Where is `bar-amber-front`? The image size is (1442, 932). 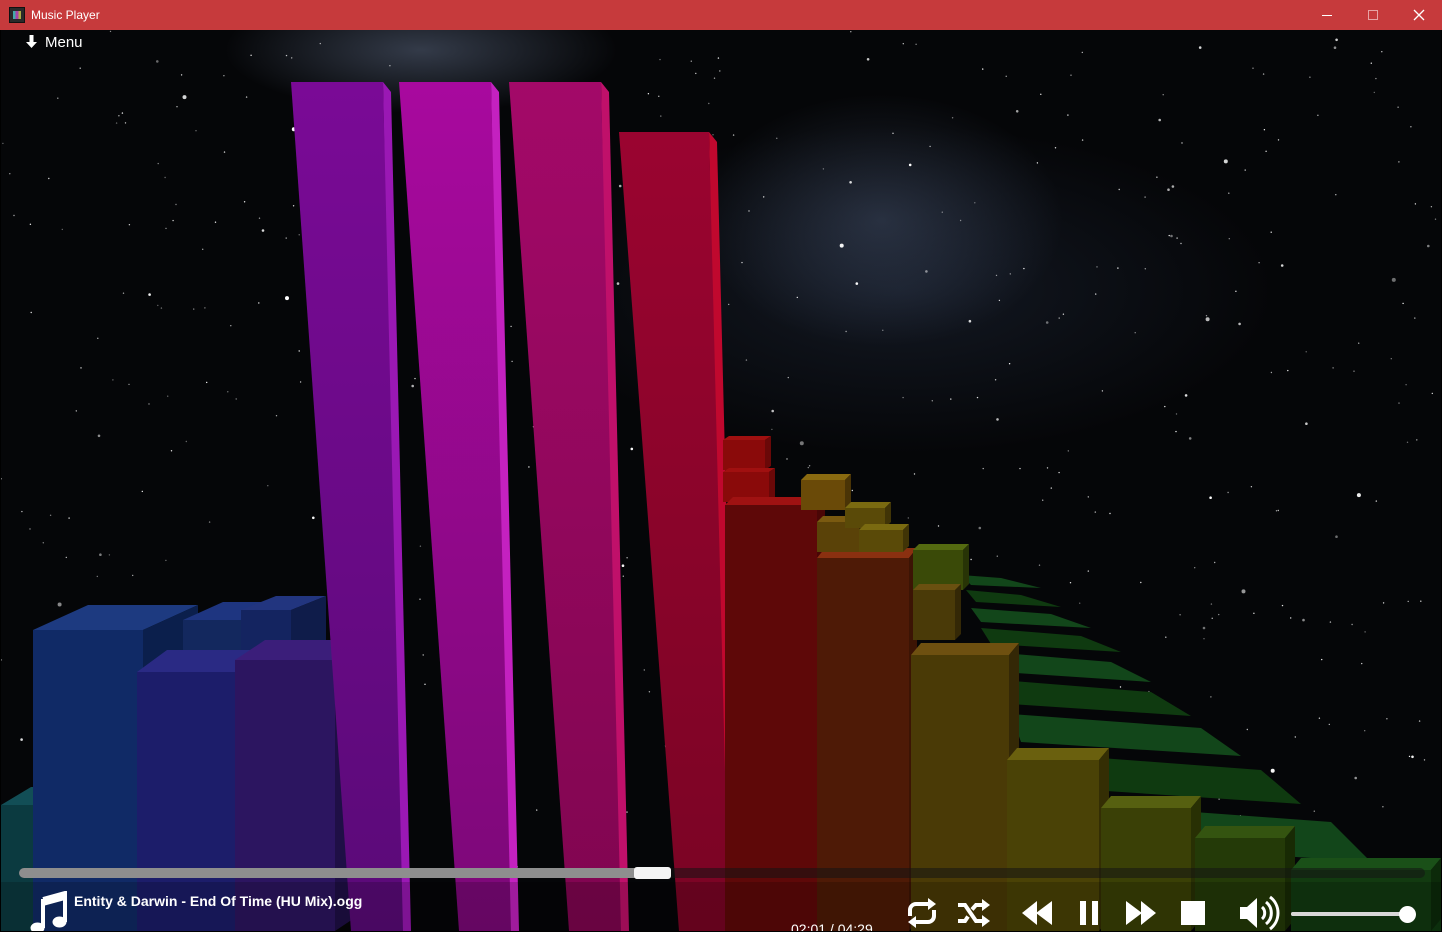 bar-amber-front is located at coordinates (934, 615).